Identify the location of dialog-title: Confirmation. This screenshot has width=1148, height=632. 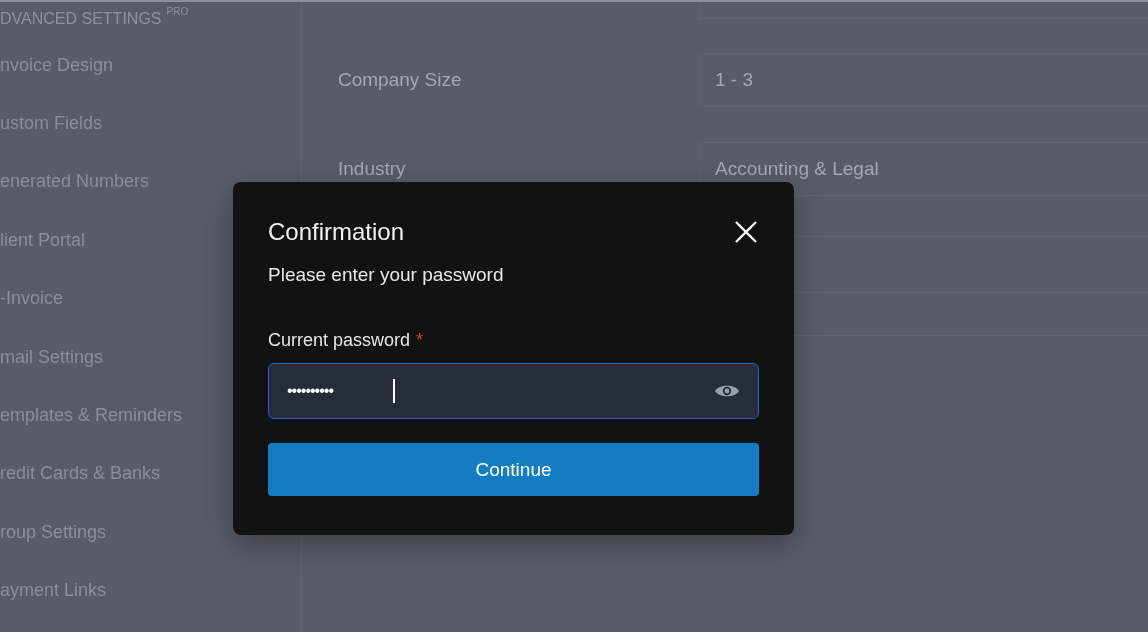
(336, 232).